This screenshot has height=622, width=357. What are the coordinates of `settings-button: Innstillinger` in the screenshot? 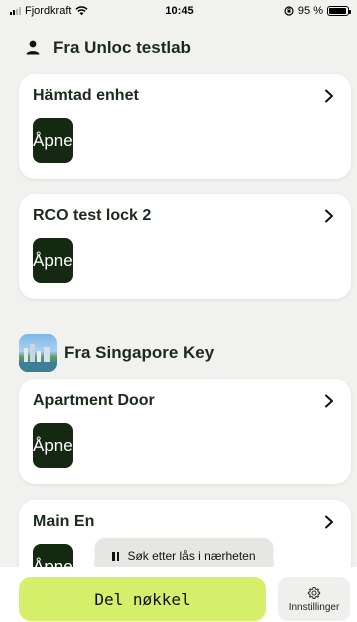 It's located at (314, 599).